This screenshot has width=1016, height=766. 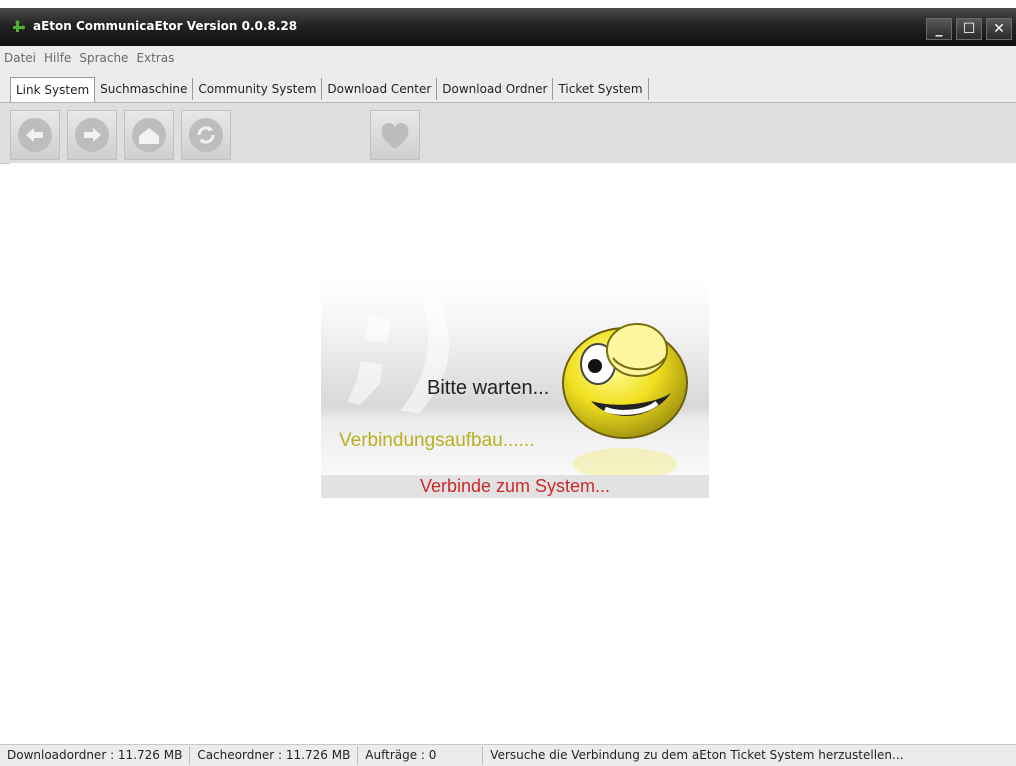 I want to click on tab-suchmaschine: Suchmaschine, so click(x=144, y=89).